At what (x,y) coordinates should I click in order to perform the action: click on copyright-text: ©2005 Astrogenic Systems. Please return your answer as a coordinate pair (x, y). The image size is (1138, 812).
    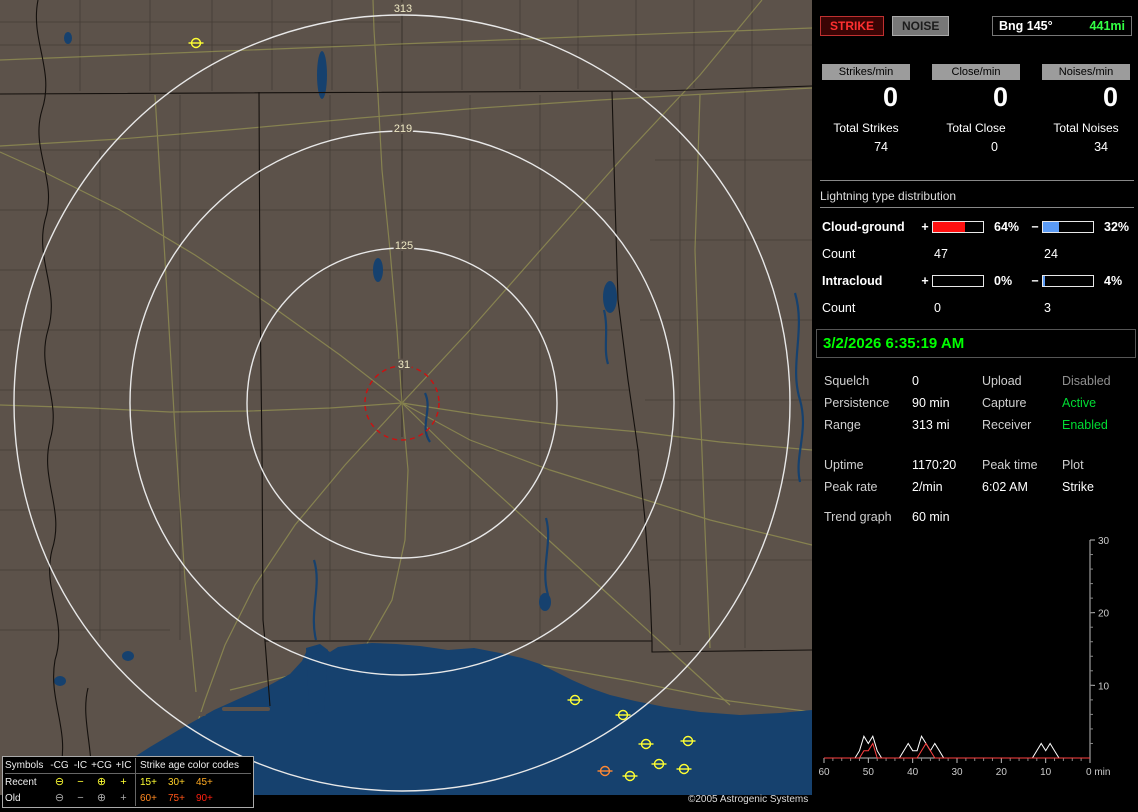
    Looking at the image, I should click on (748, 799).